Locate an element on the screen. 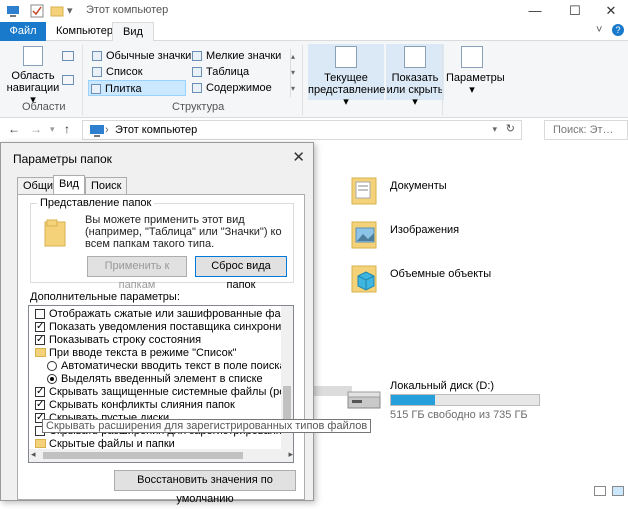  address-dropdown-icon: ▾ is located at coordinates (494, 129).